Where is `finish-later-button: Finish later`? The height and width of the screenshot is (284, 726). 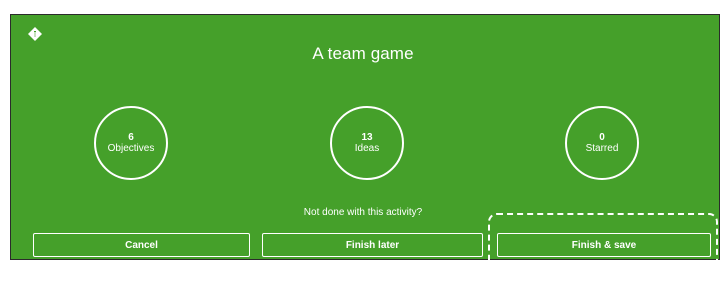
finish-later-button: Finish later is located at coordinates (372, 245).